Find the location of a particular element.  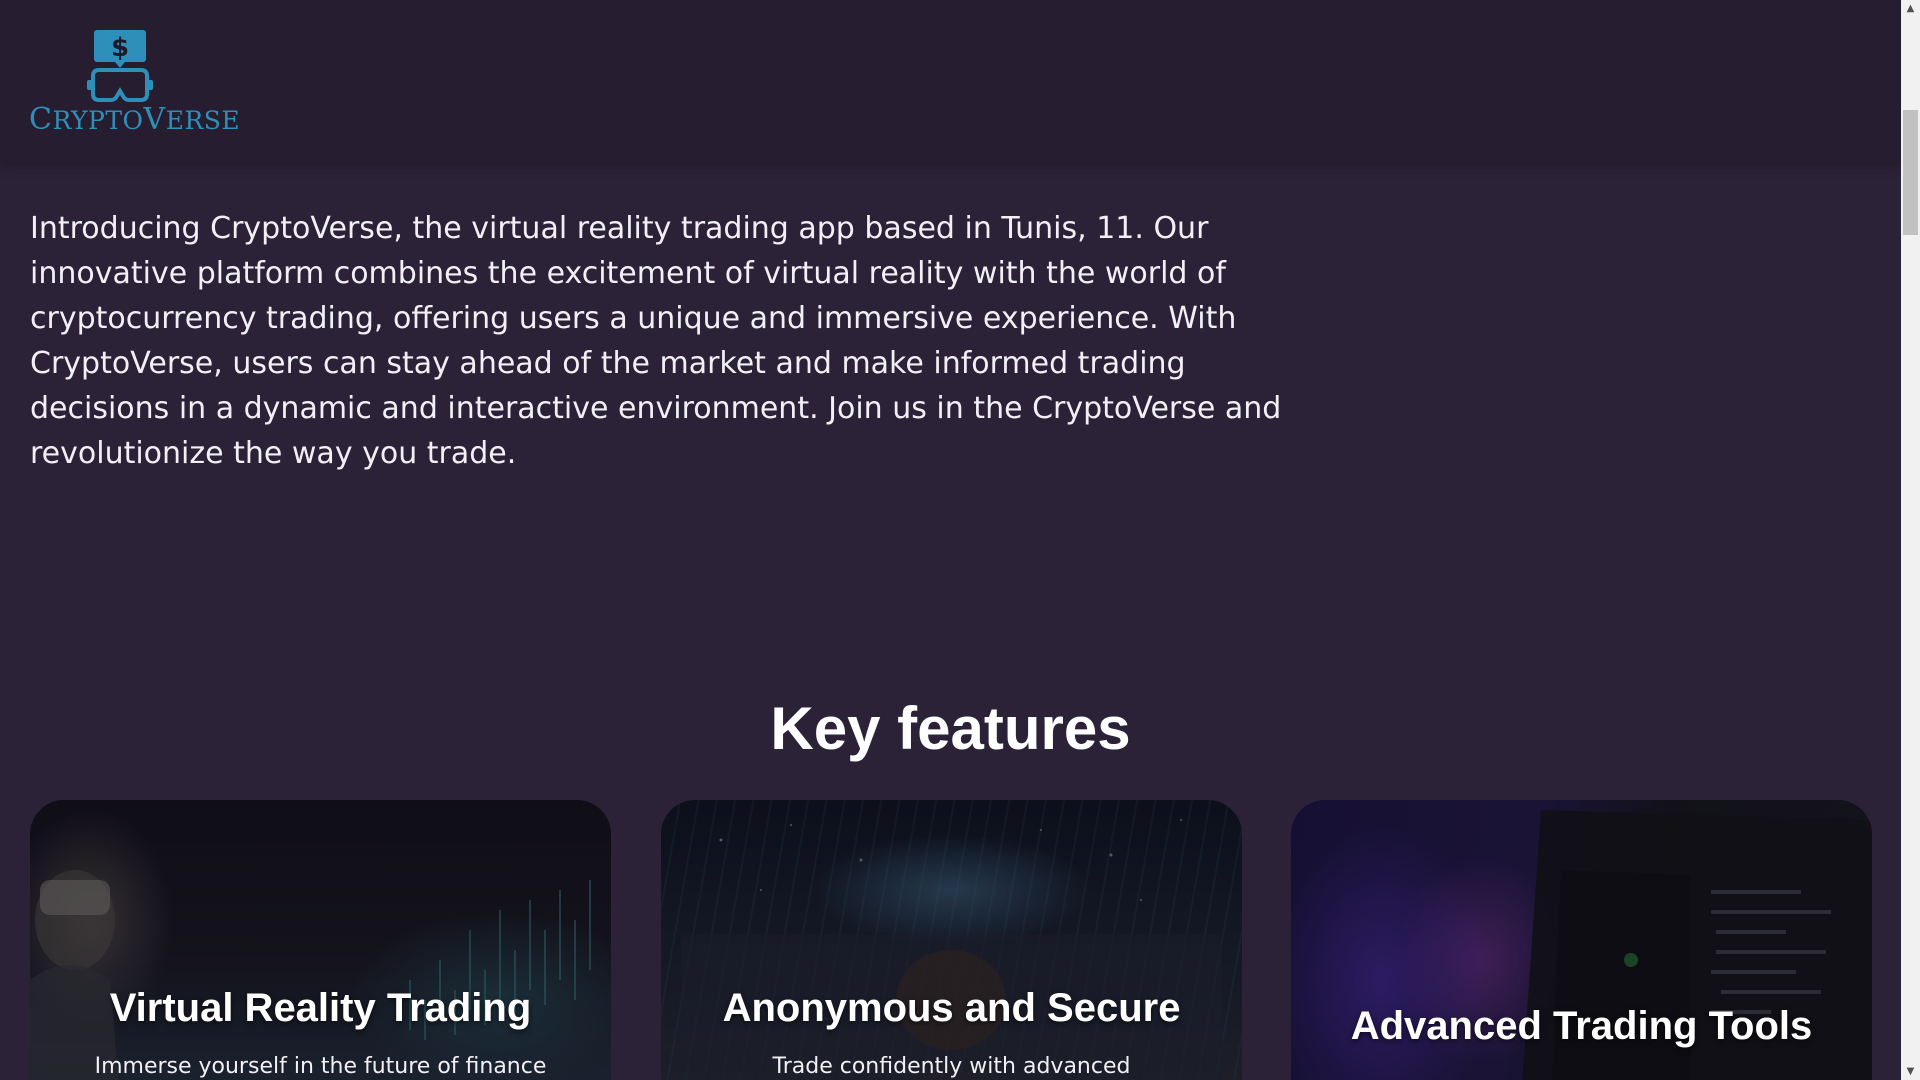

features-heading: Key features is located at coordinates (950, 728).